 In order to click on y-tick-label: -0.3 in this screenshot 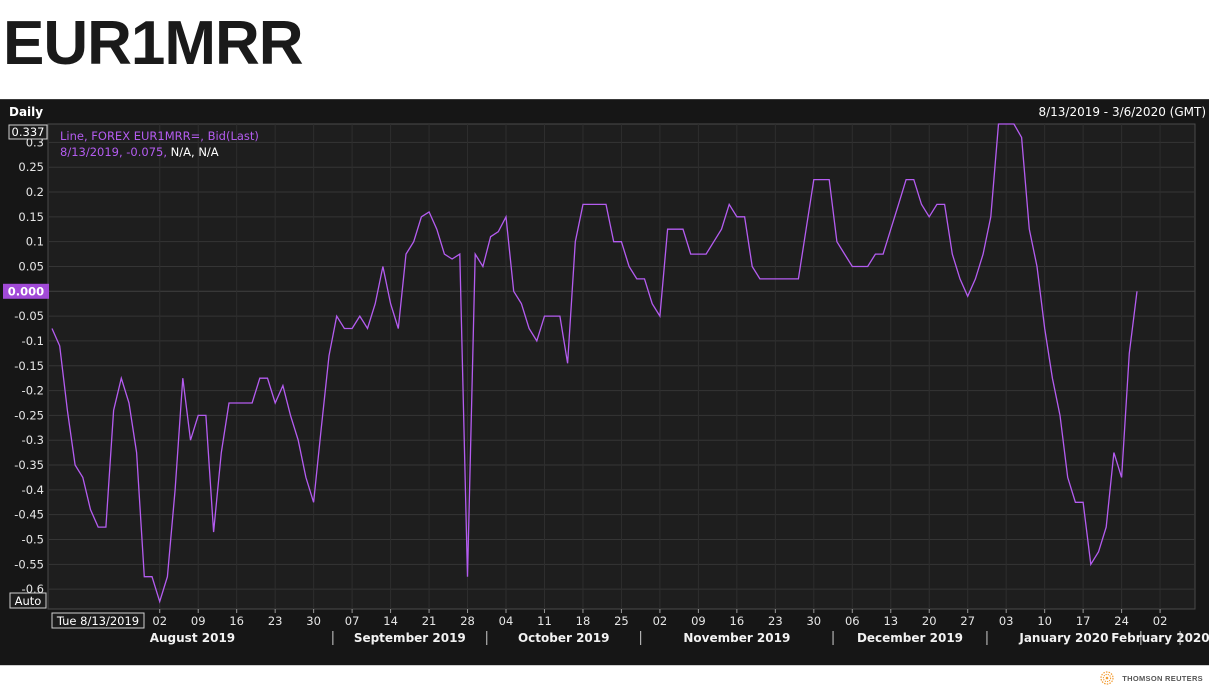, I will do `click(33, 440)`.